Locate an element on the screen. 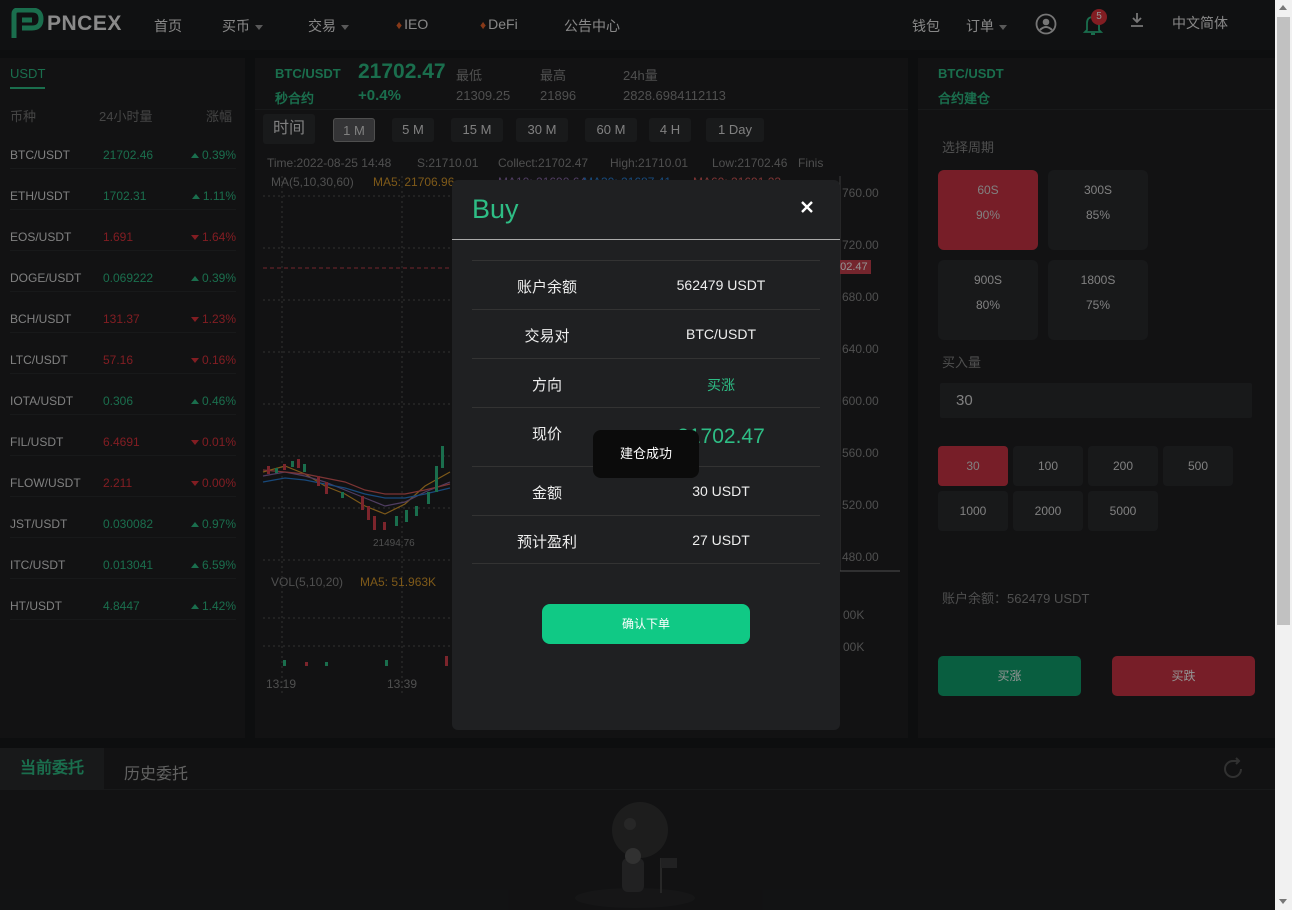 The width and height of the screenshot is (1292, 910). amount-option: 500 is located at coordinates (1198, 466).